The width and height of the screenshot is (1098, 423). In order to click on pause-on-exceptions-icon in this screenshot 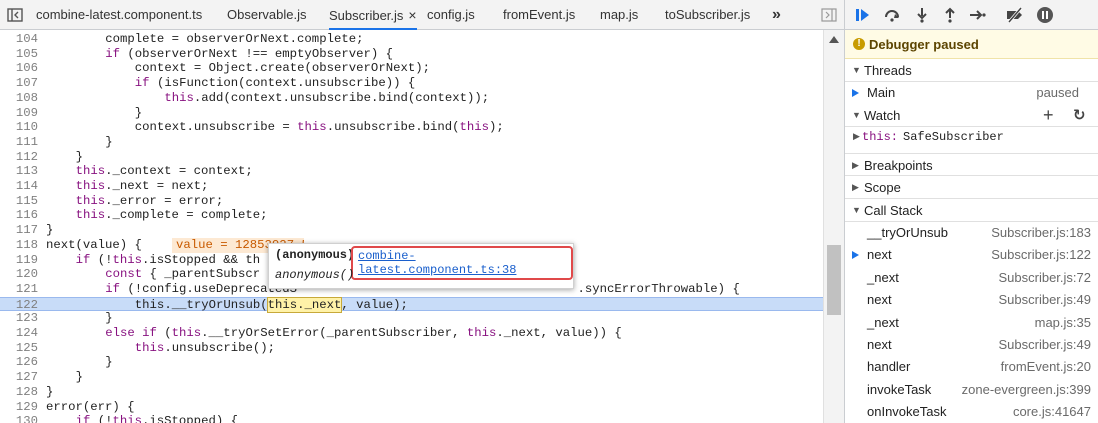, I will do `click(1045, 15)`.